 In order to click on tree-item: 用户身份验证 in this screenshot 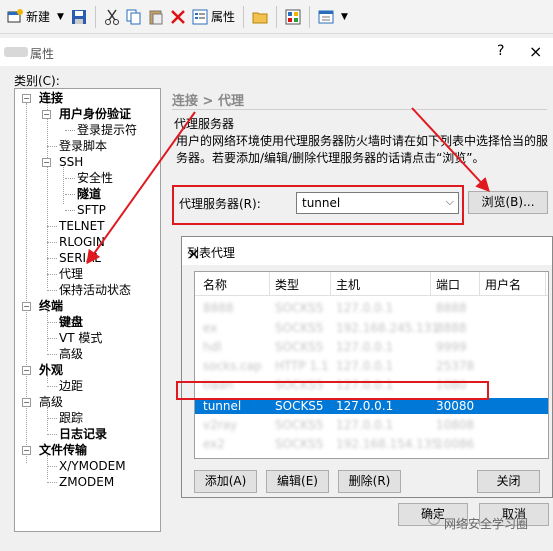, I will do `click(95, 114)`.